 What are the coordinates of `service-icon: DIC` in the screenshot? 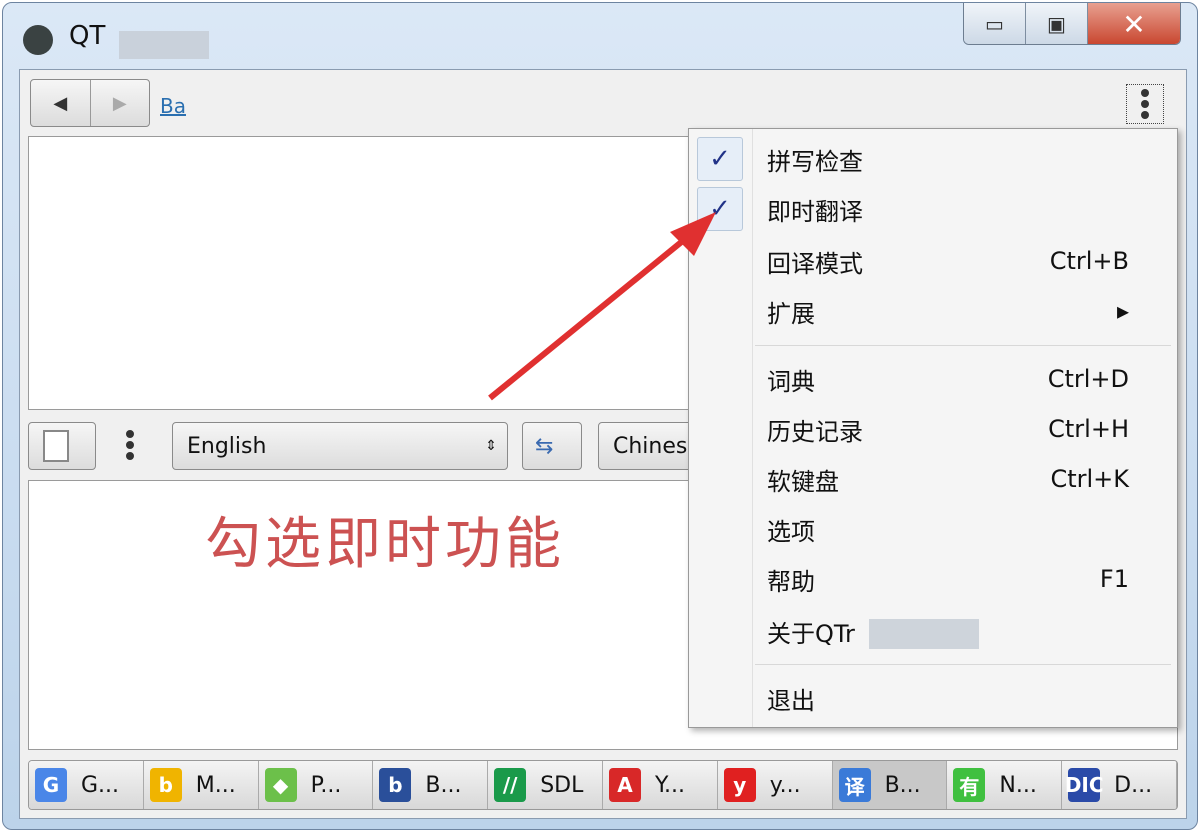 It's located at (1084, 785).